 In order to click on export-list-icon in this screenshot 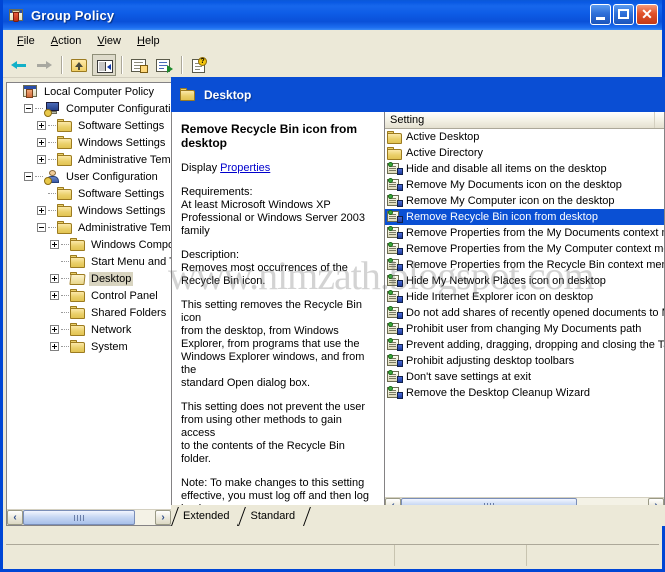, I will do `click(164, 65)`.